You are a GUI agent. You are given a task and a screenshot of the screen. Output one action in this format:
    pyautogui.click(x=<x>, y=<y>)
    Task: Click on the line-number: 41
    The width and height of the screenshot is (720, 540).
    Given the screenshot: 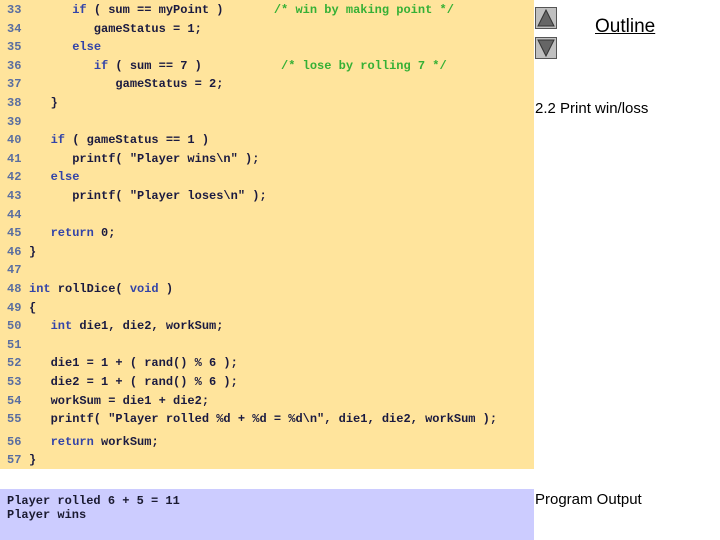 What is the action you would take?
    pyautogui.click(x=14, y=158)
    